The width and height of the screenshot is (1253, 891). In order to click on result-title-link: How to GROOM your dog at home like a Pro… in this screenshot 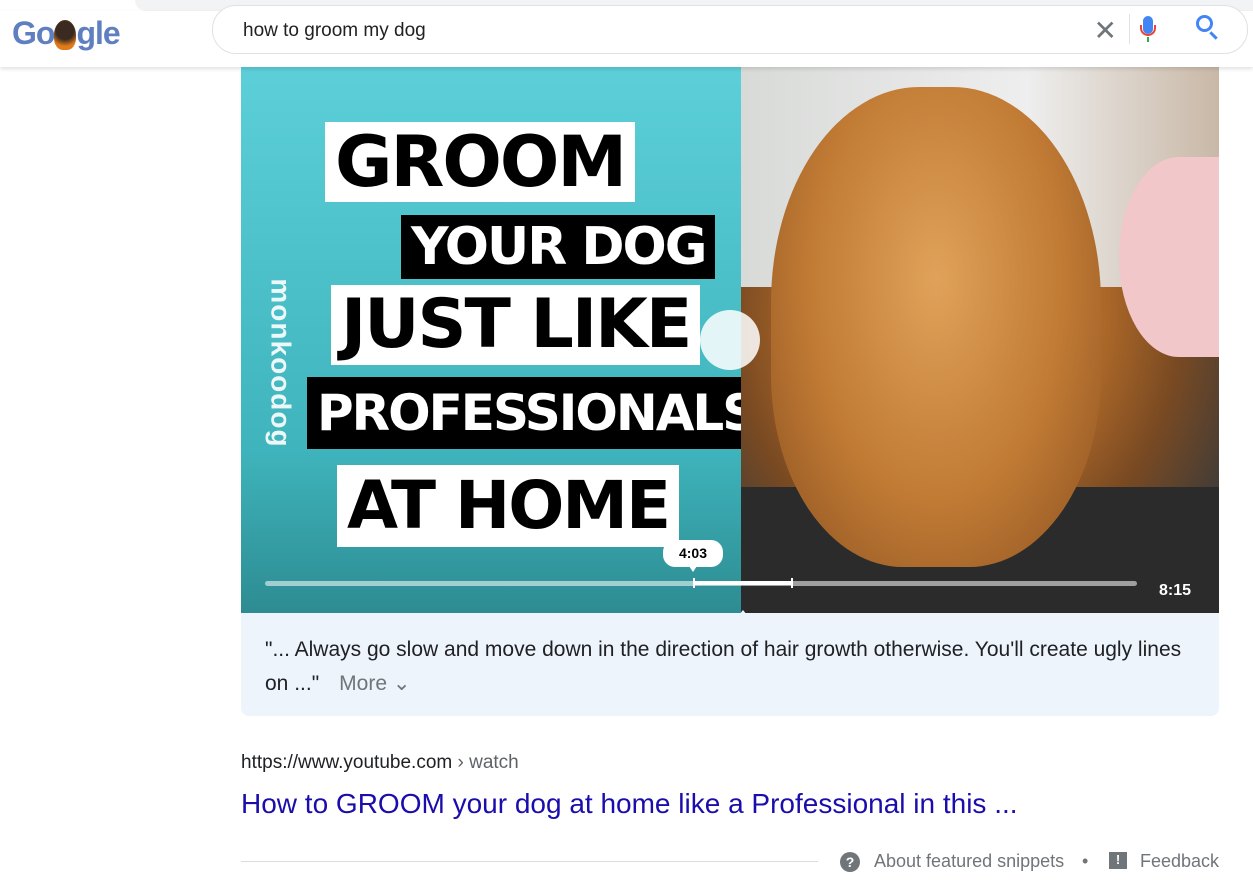, I will do `click(629, 804)`.